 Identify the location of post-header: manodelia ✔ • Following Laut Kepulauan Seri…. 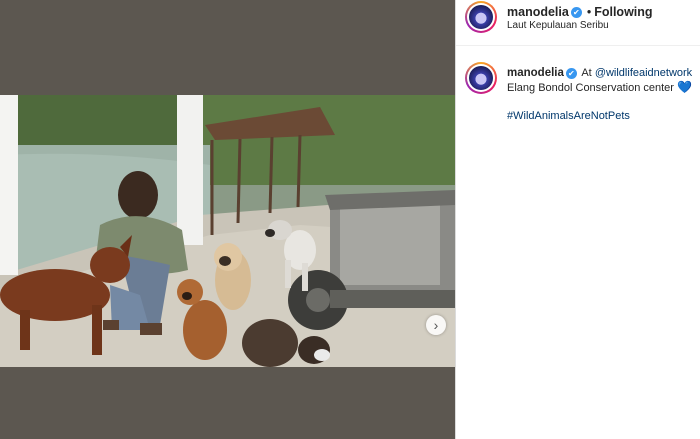
(578, 22).